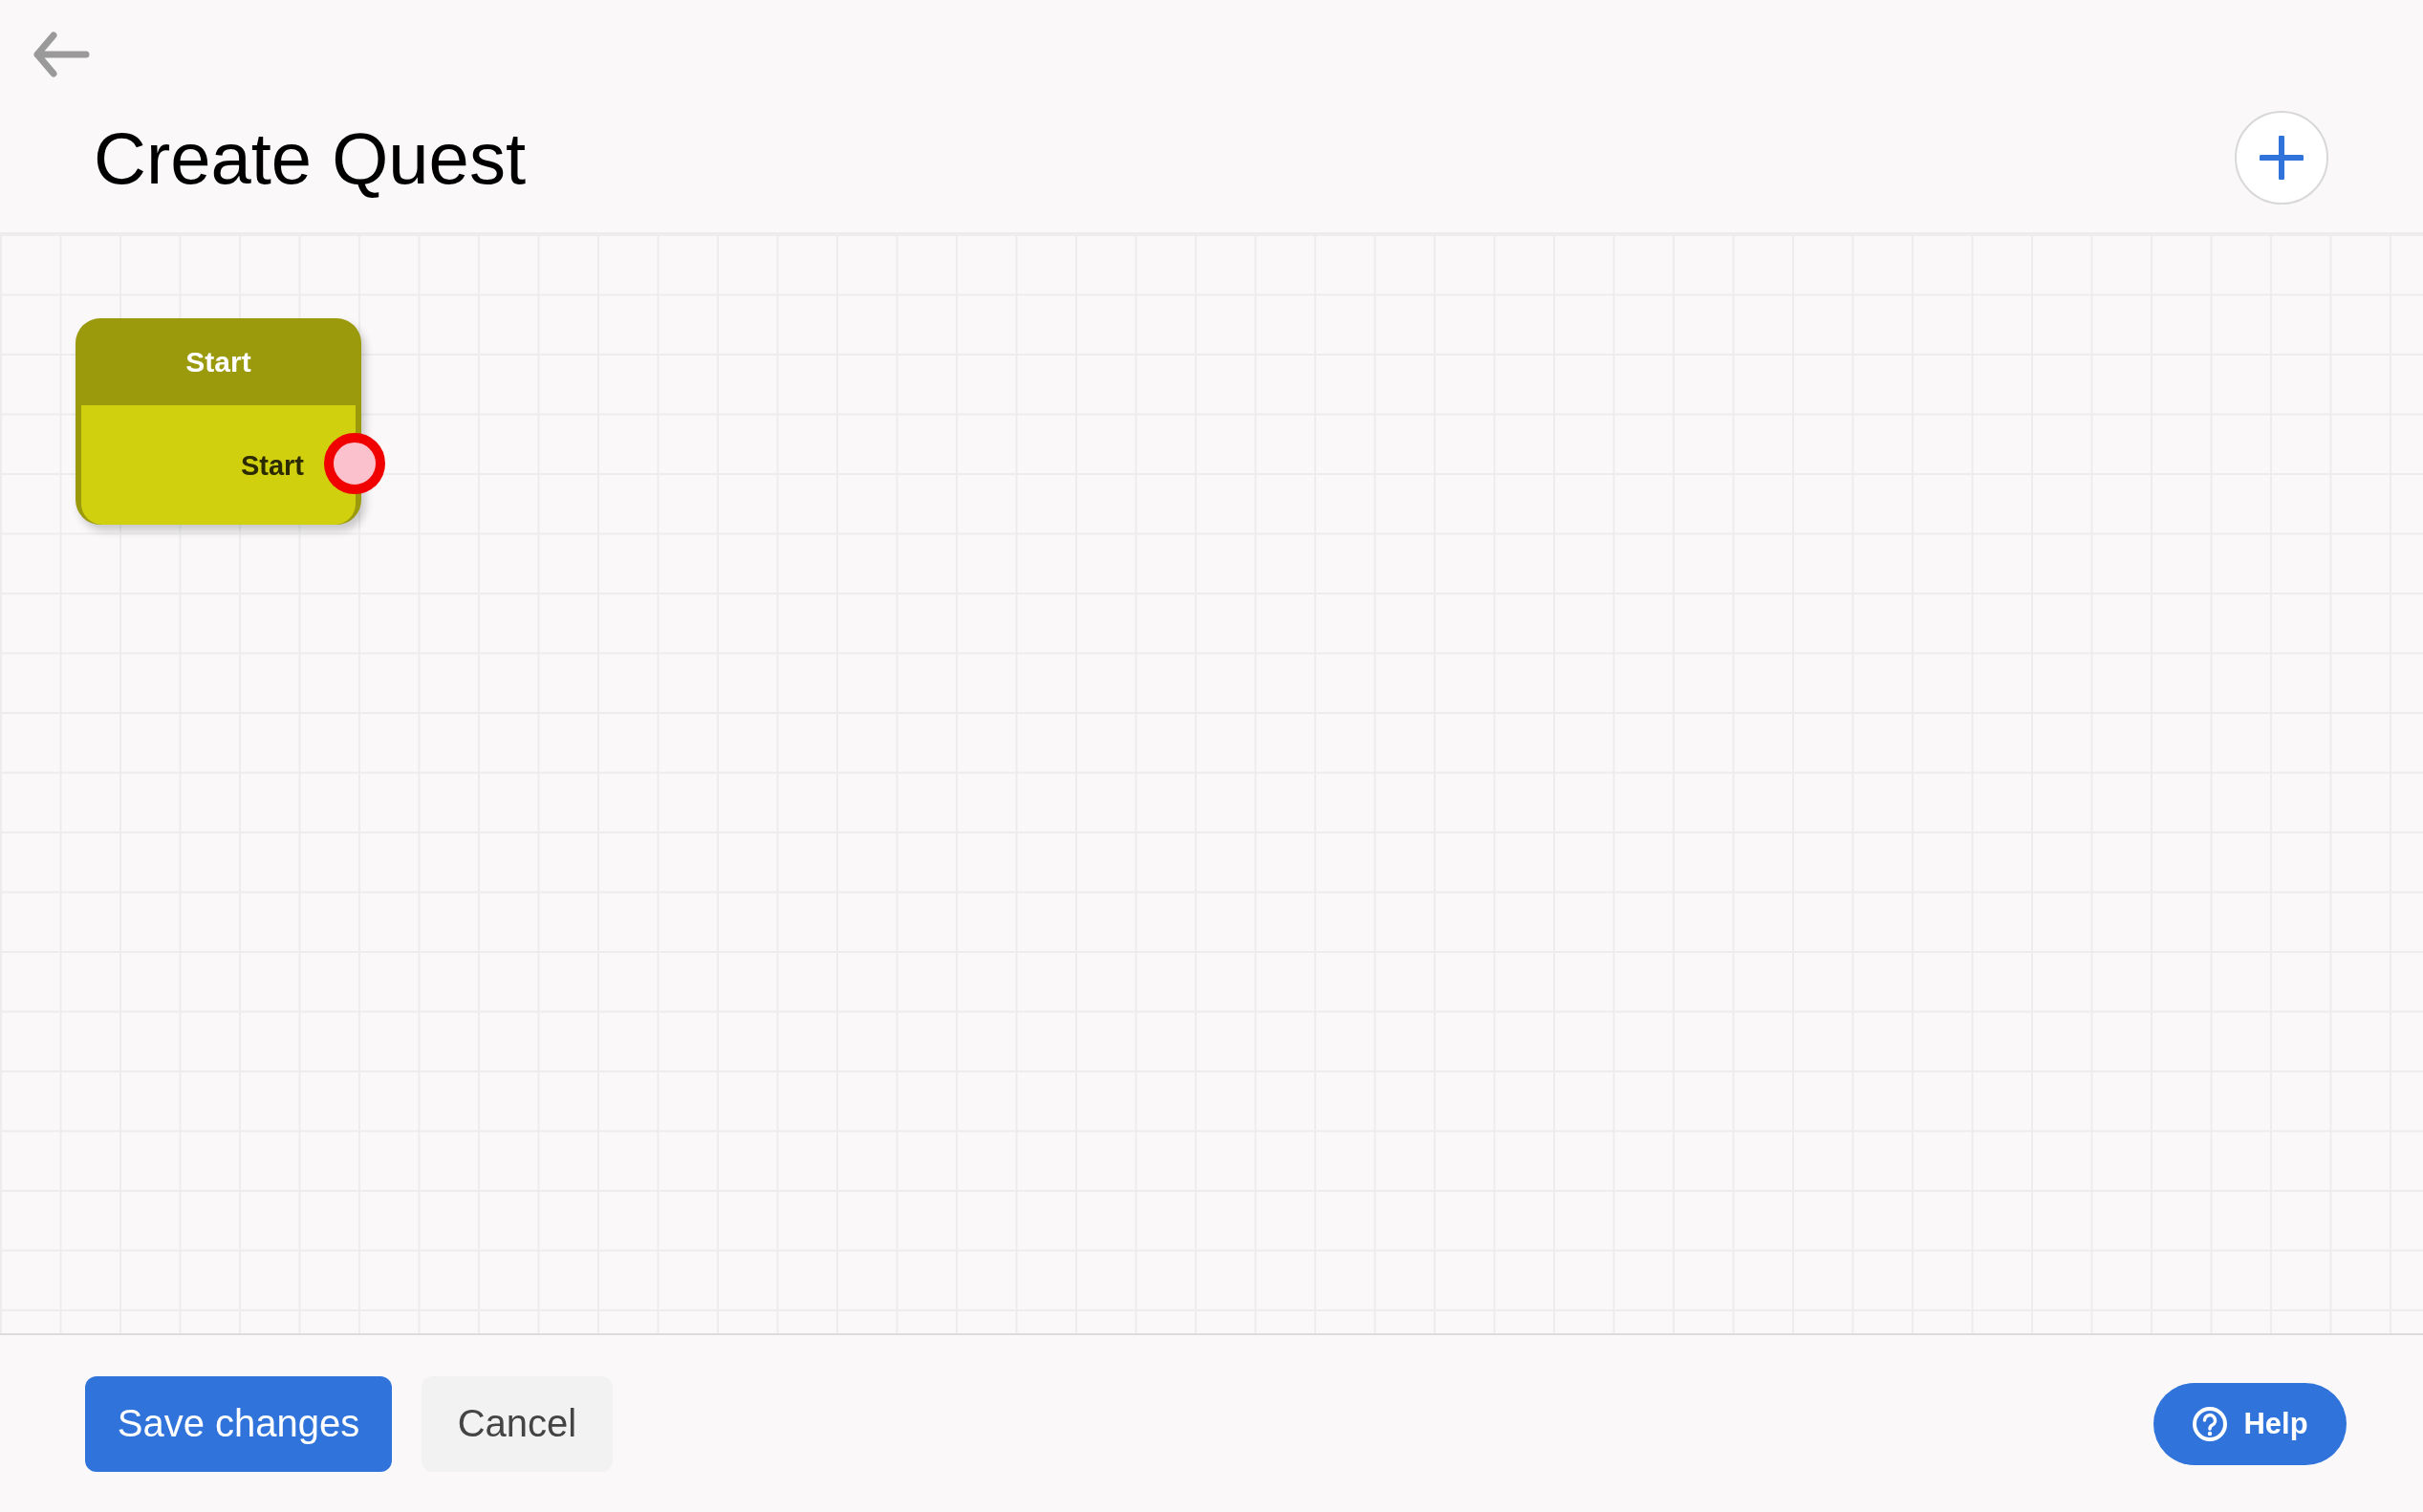  What do you see at coordinates (218, 361) in the screenshot?
I see `node-title: Start` at bounding box center [218, 361].